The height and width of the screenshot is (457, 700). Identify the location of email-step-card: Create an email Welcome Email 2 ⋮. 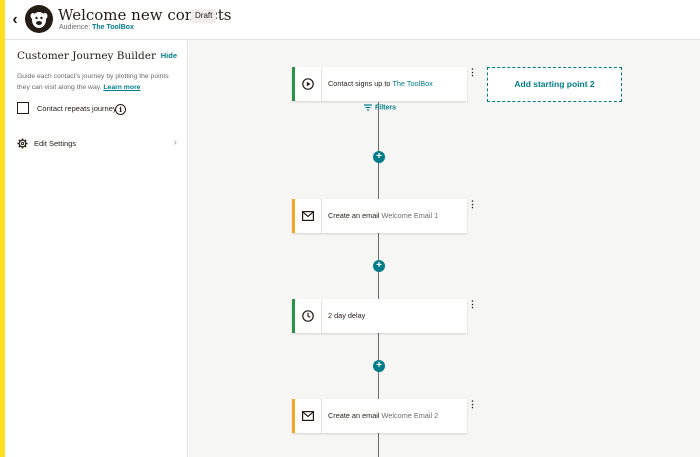
(384, 416).